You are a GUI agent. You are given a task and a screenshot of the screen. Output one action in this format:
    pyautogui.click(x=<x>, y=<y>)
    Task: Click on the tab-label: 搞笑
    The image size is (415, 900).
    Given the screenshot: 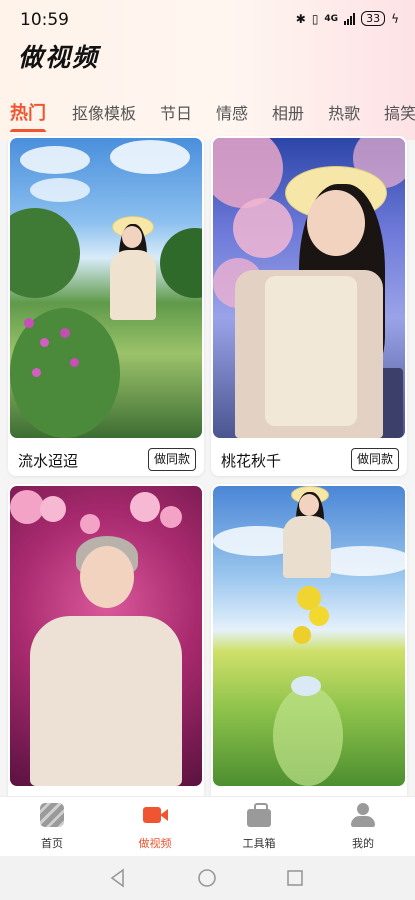 What is the action you would take?
    pyautogui.click(x=399, y=113)
    